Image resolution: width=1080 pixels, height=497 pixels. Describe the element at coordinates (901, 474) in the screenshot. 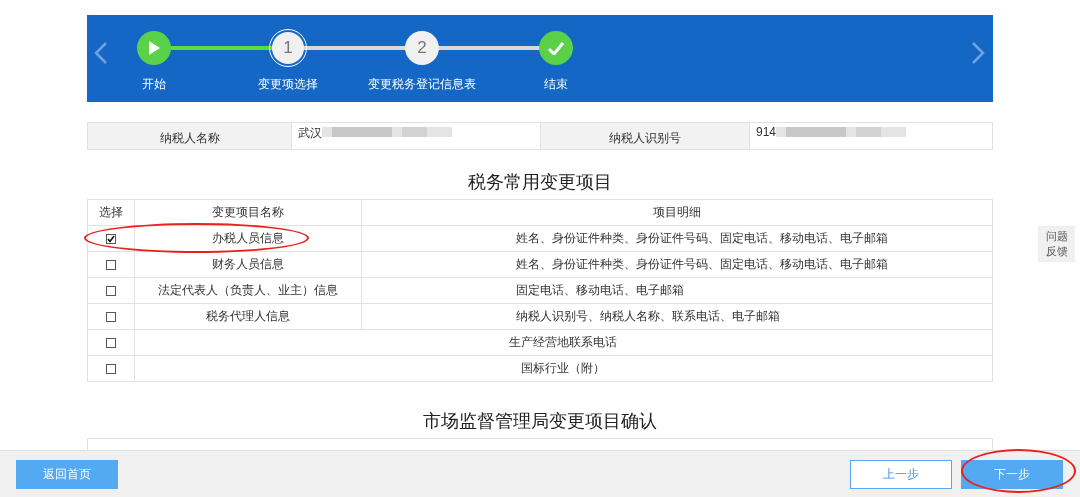

I see `previous-button: 上一步` at that location.